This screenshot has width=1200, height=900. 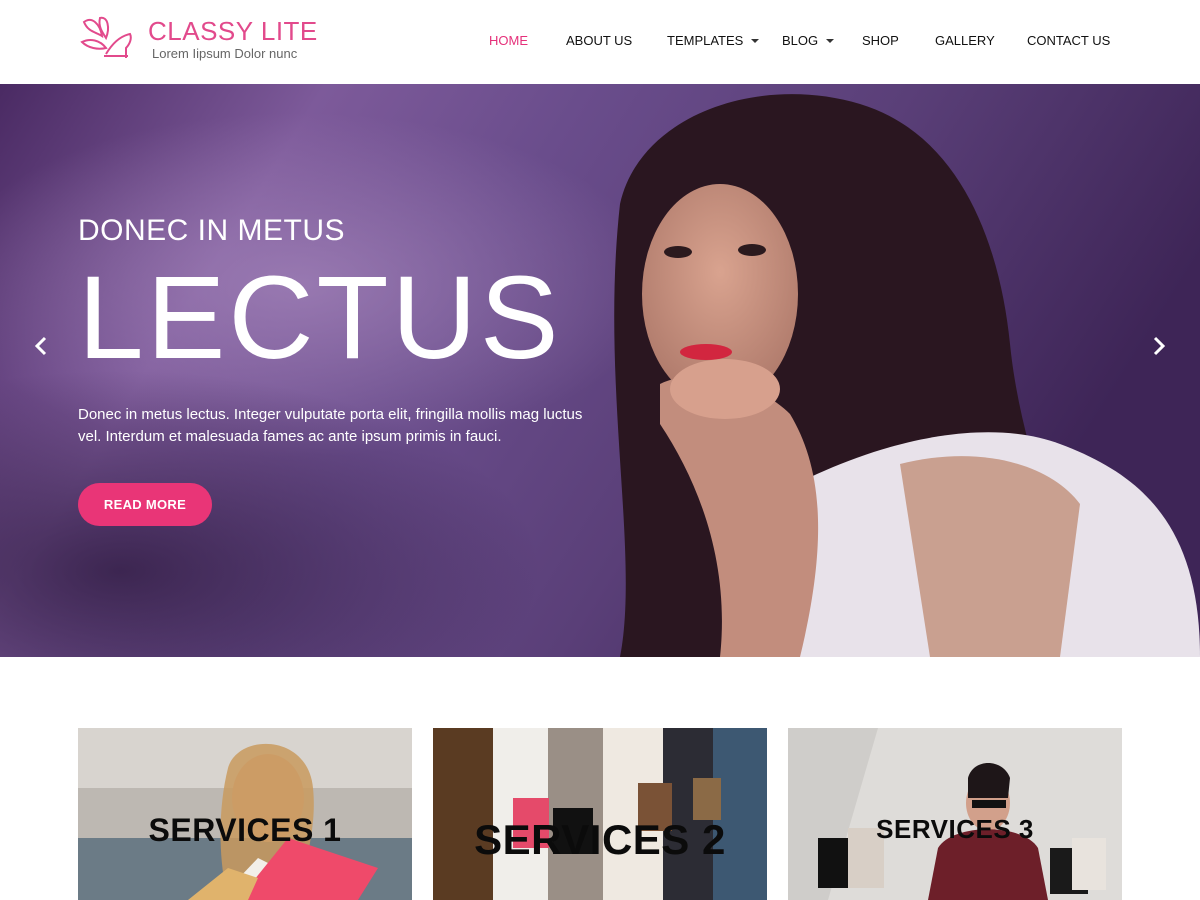 I want to click on nav-item-label: TEMPLATES, so click(x=705, y=40).